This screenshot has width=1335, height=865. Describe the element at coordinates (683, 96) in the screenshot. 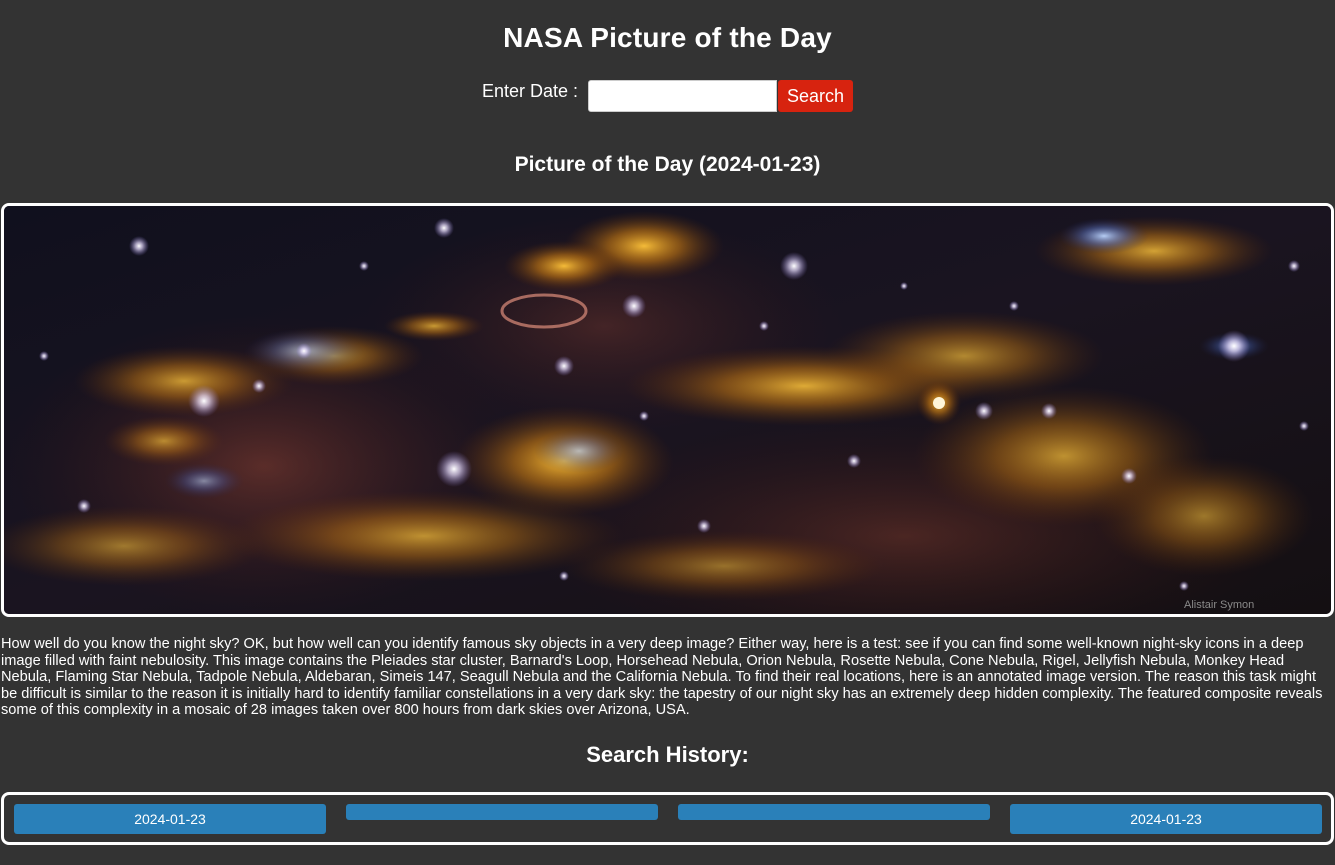

I see `date-input` at that location.